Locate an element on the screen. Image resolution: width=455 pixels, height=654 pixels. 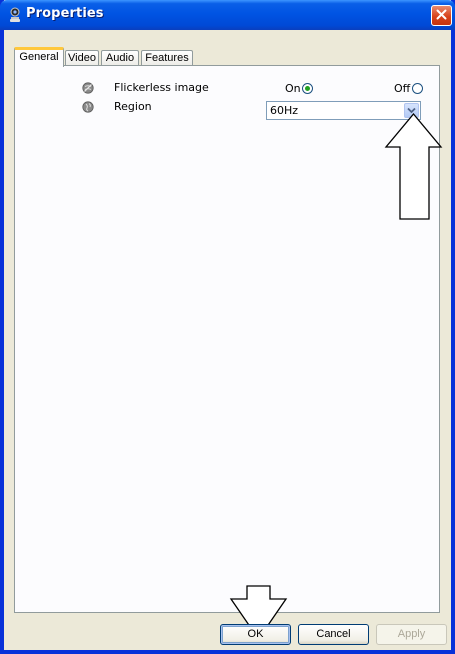
flickerless-on-label: On is located at coordinates (293, 88).